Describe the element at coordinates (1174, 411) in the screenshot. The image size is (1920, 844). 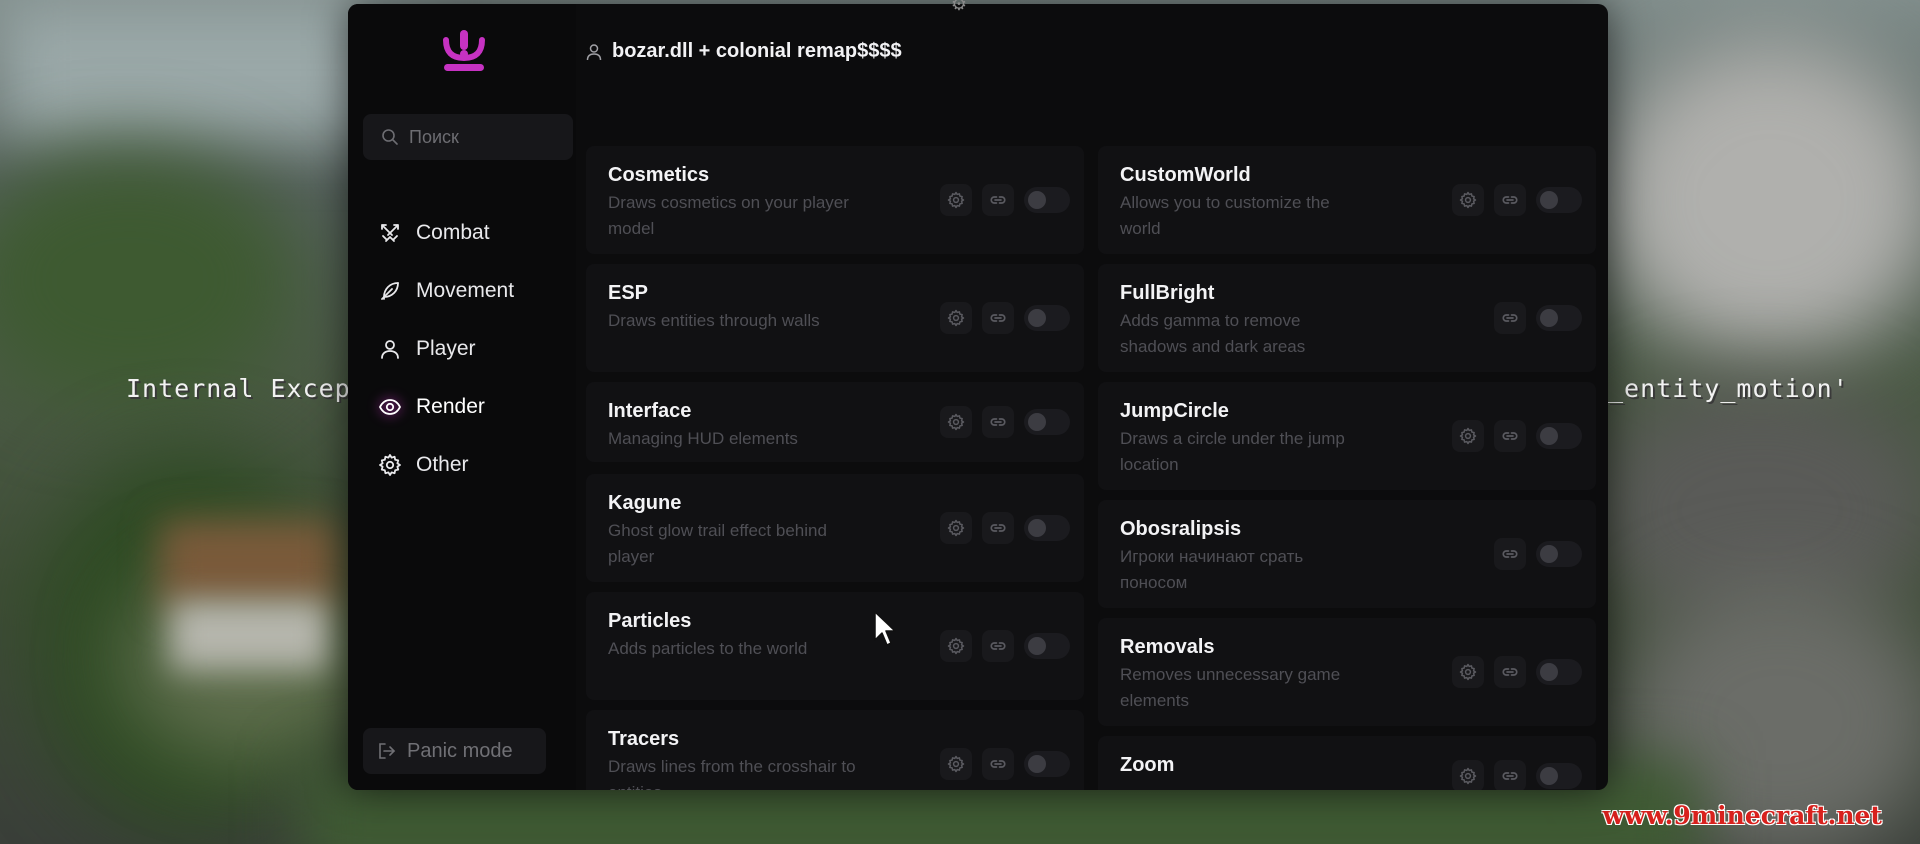
I see `module-name: JumpCircle` at that location.